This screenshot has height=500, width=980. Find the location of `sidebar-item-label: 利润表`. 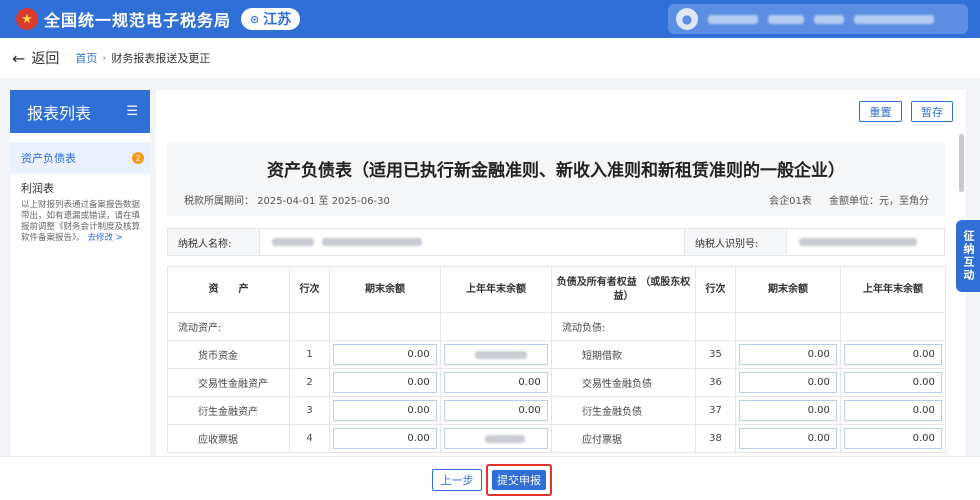

sidebar-item-label: 利润表 is located at coordinates (37, 188).